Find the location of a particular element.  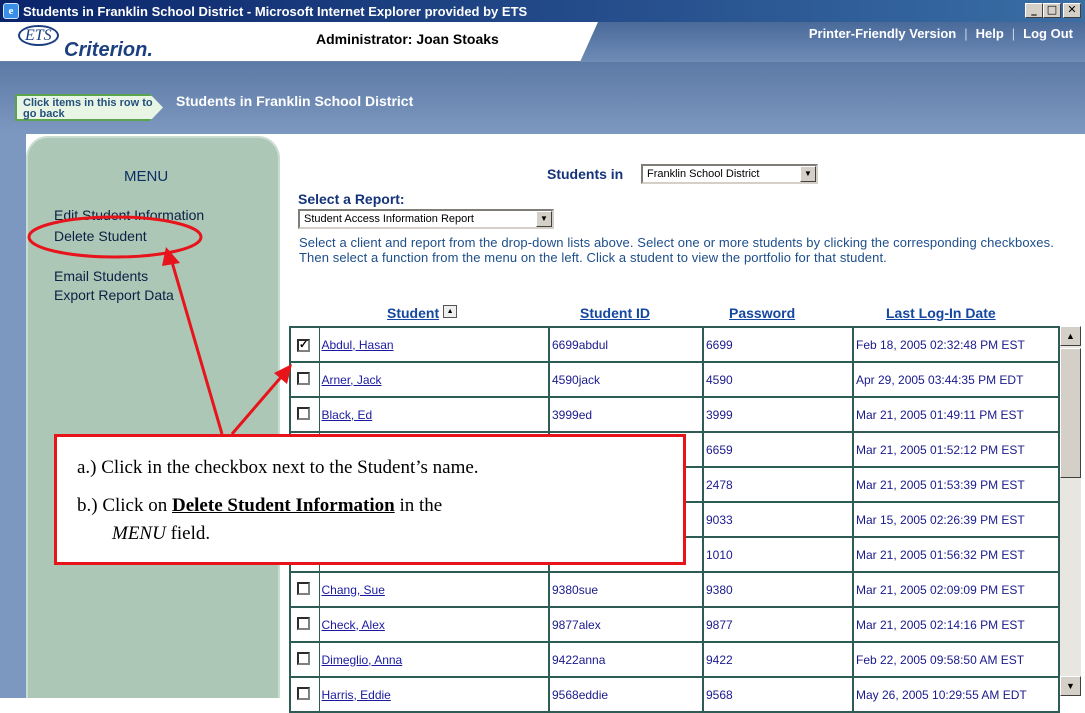

menu-title: MENU is located at coordinates (146, 176).